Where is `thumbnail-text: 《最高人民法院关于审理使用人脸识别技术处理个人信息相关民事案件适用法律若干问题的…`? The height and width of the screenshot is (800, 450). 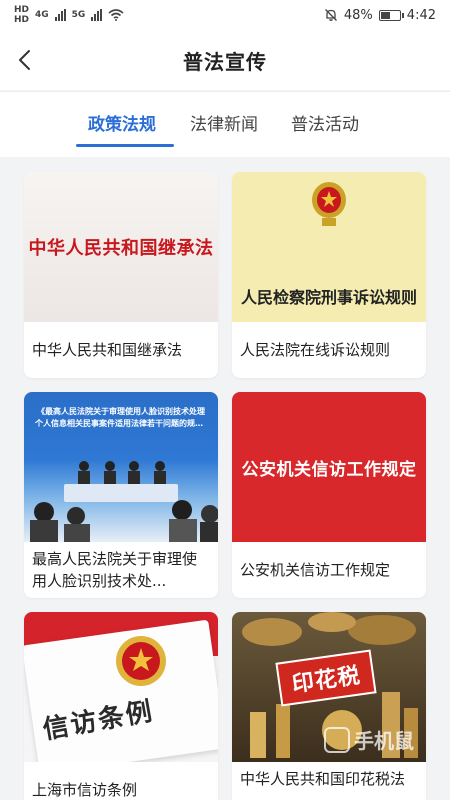 thumbnail-text: 《最高人民法院关于审理使用人脸识别技术处理个人信息相关民事案件适用法律若干问题的… is located at coordinates (121, 417).